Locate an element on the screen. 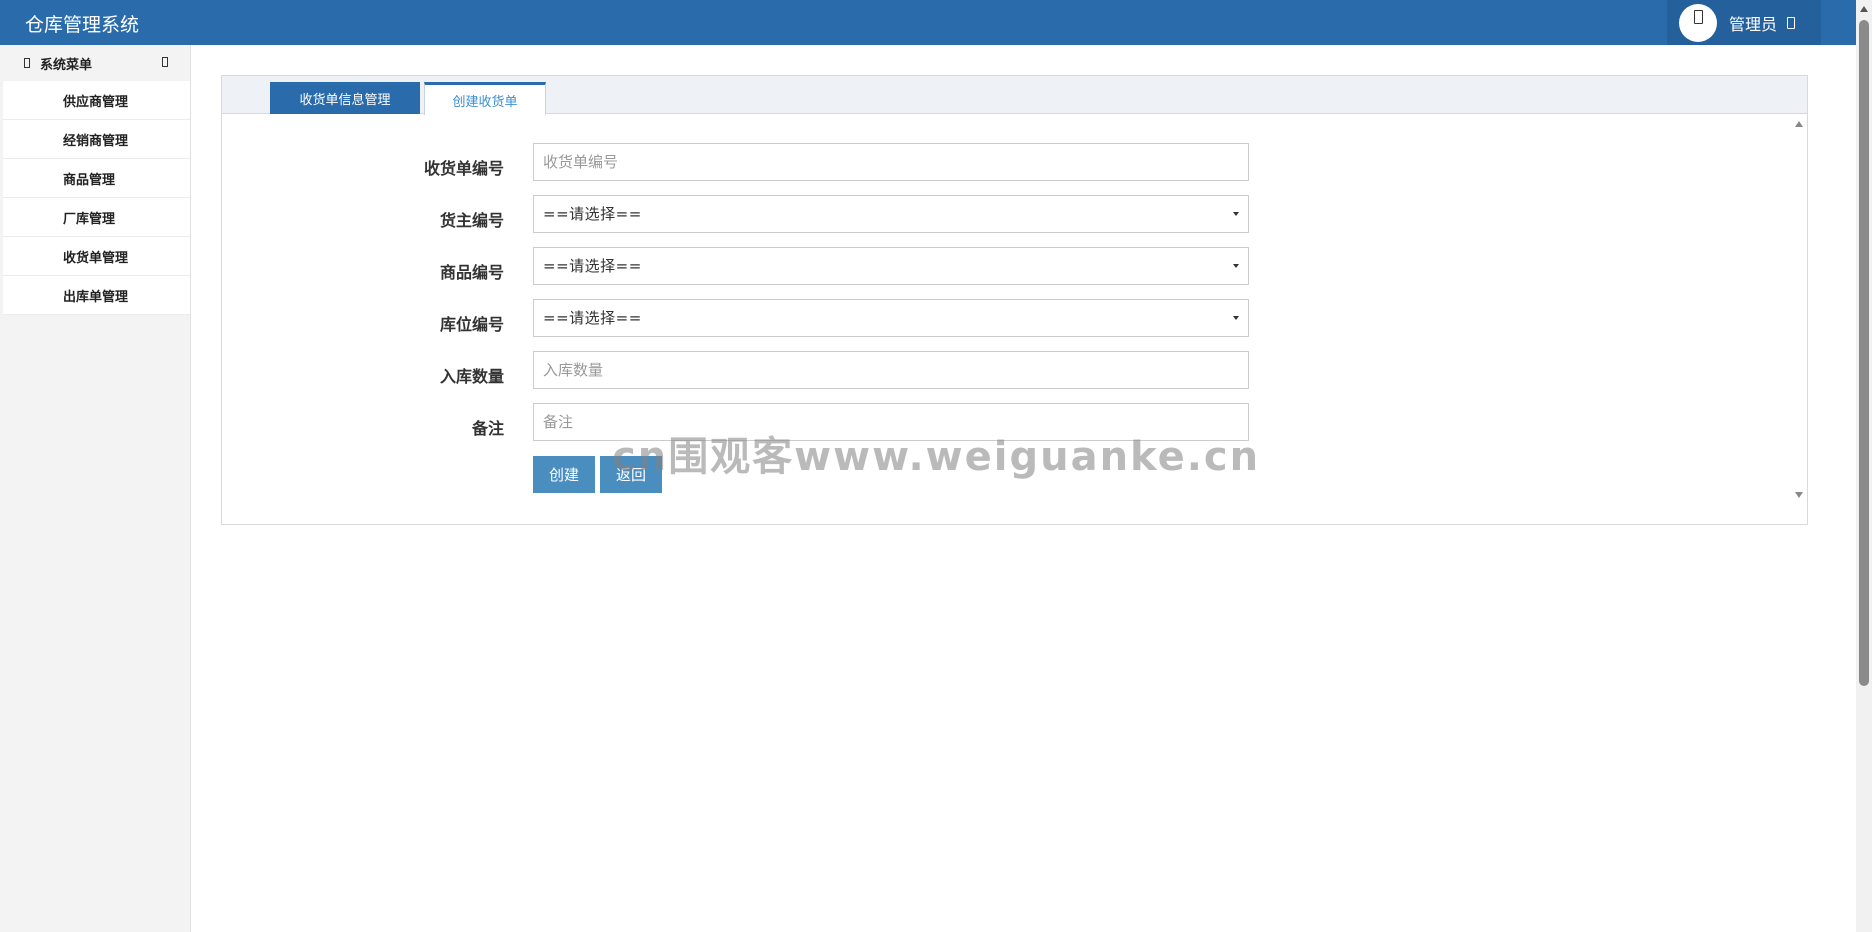 The image size is (1872, 932). sidebar-item-receipt: 收货单管理 is located at coordinates (96, 256).